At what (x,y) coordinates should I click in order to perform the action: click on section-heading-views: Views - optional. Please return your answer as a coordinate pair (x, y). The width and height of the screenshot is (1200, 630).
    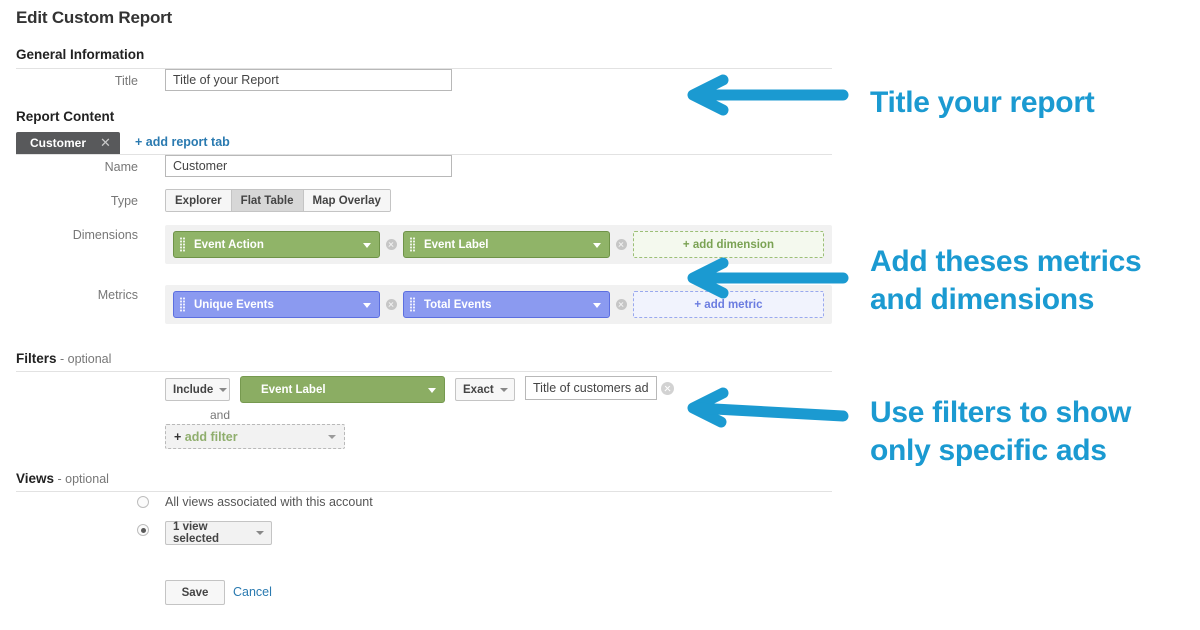
    Looking at the image, I should click on (62, 478).